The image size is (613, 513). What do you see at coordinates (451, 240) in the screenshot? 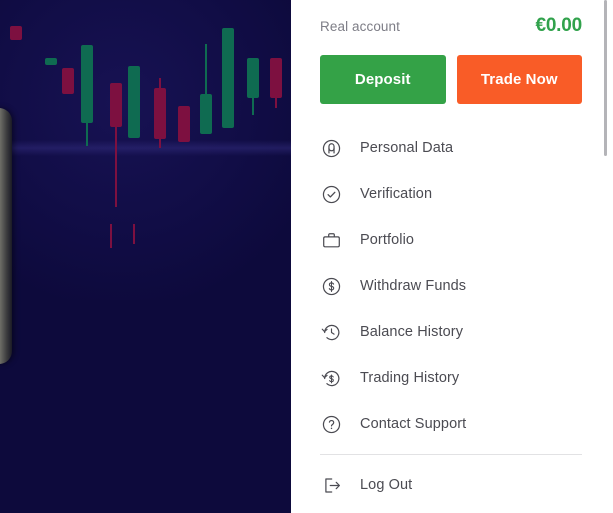
I see `menu-item-portfolio: Portfolio` at bounding box center [451, 240].